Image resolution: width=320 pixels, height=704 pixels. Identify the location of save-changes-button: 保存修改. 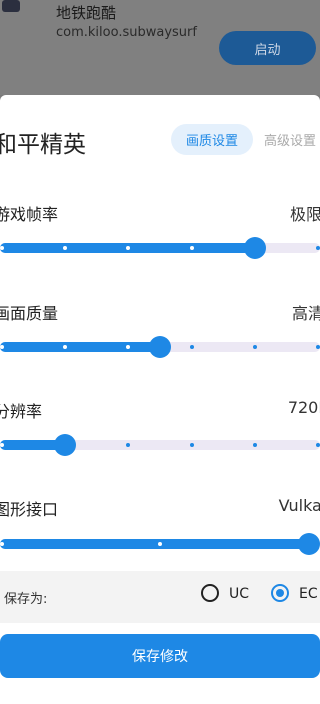
(160, 656).